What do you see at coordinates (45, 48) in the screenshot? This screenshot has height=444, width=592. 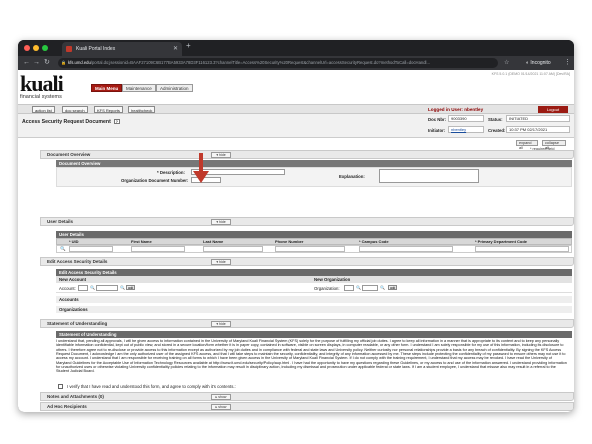 I see `maximize-window-icon` at bounding box center [45, 48].